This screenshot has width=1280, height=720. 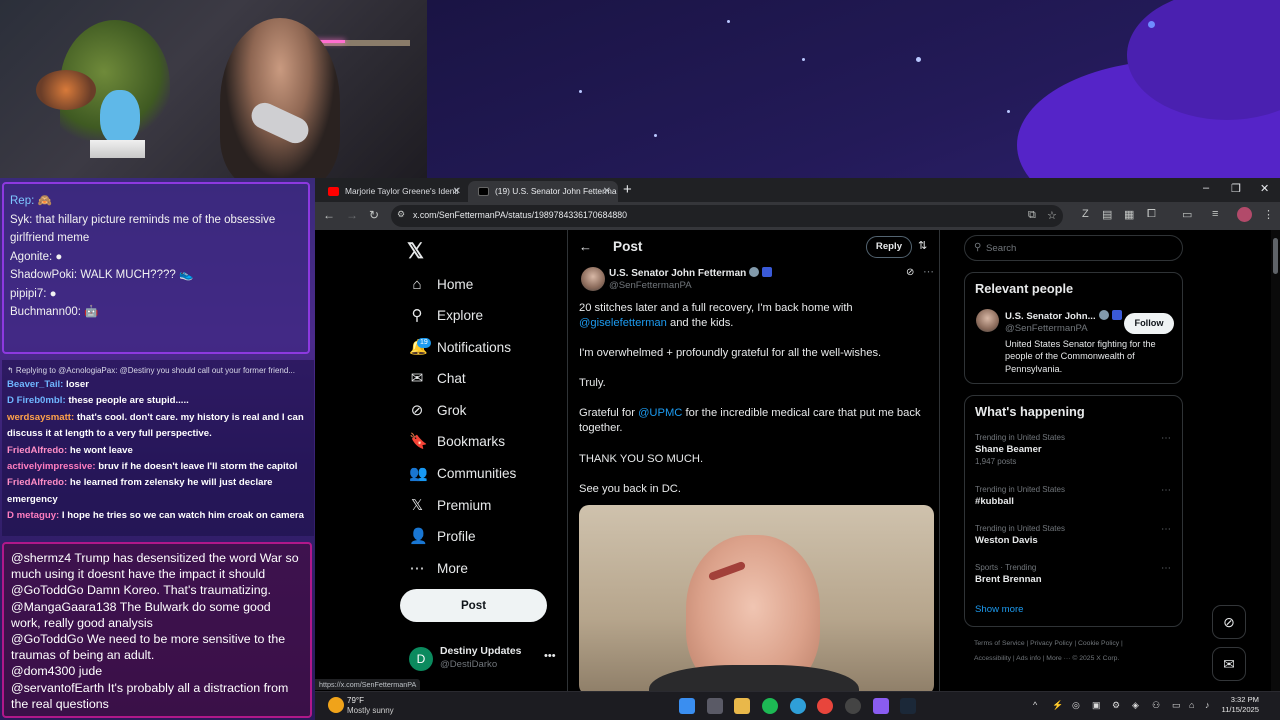 What do you see at coordinates (593, 279) in the screenshot?
I see `author-avatar` at bounding box center [593, 279].